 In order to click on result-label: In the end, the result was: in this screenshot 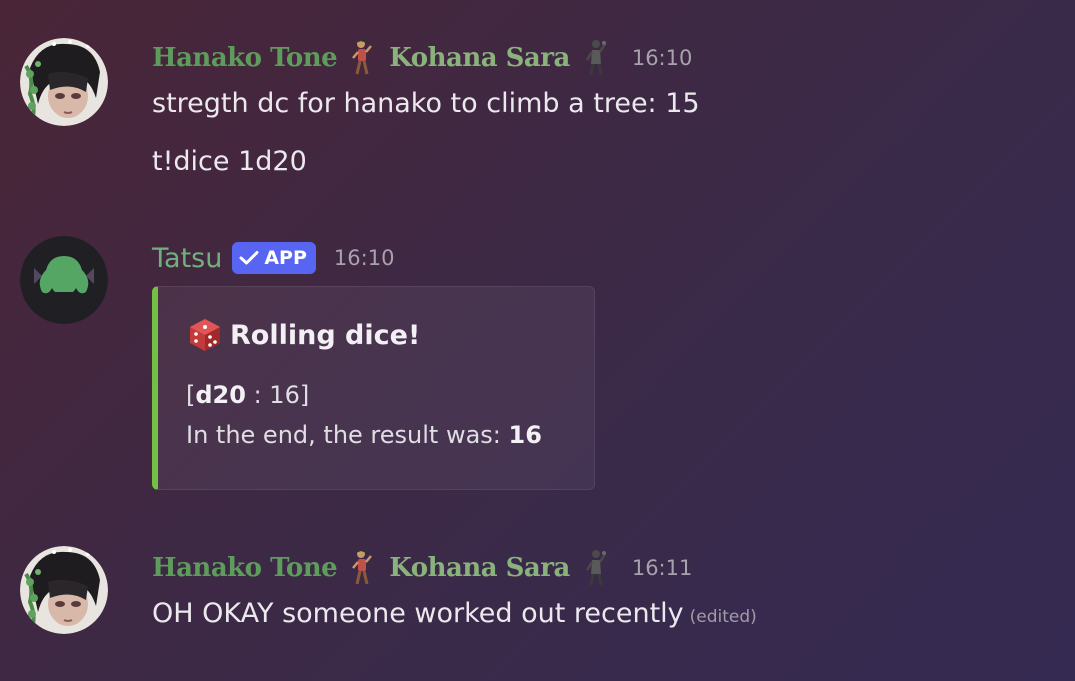, I will do `click(347, 435)`.